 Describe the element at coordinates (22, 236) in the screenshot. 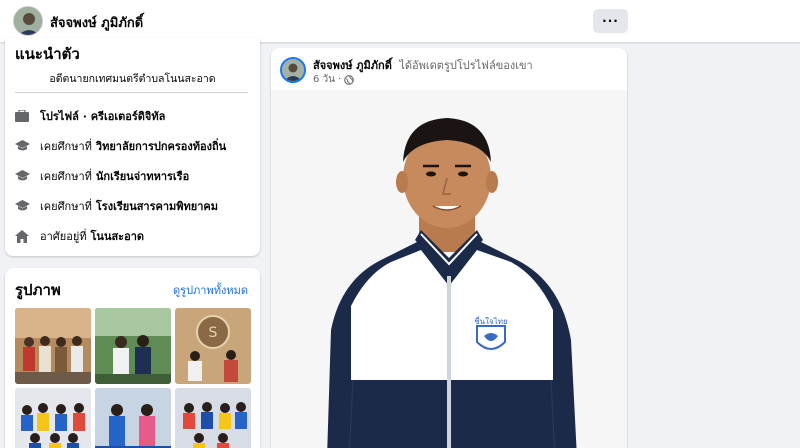

I see `home-icon` at that location.